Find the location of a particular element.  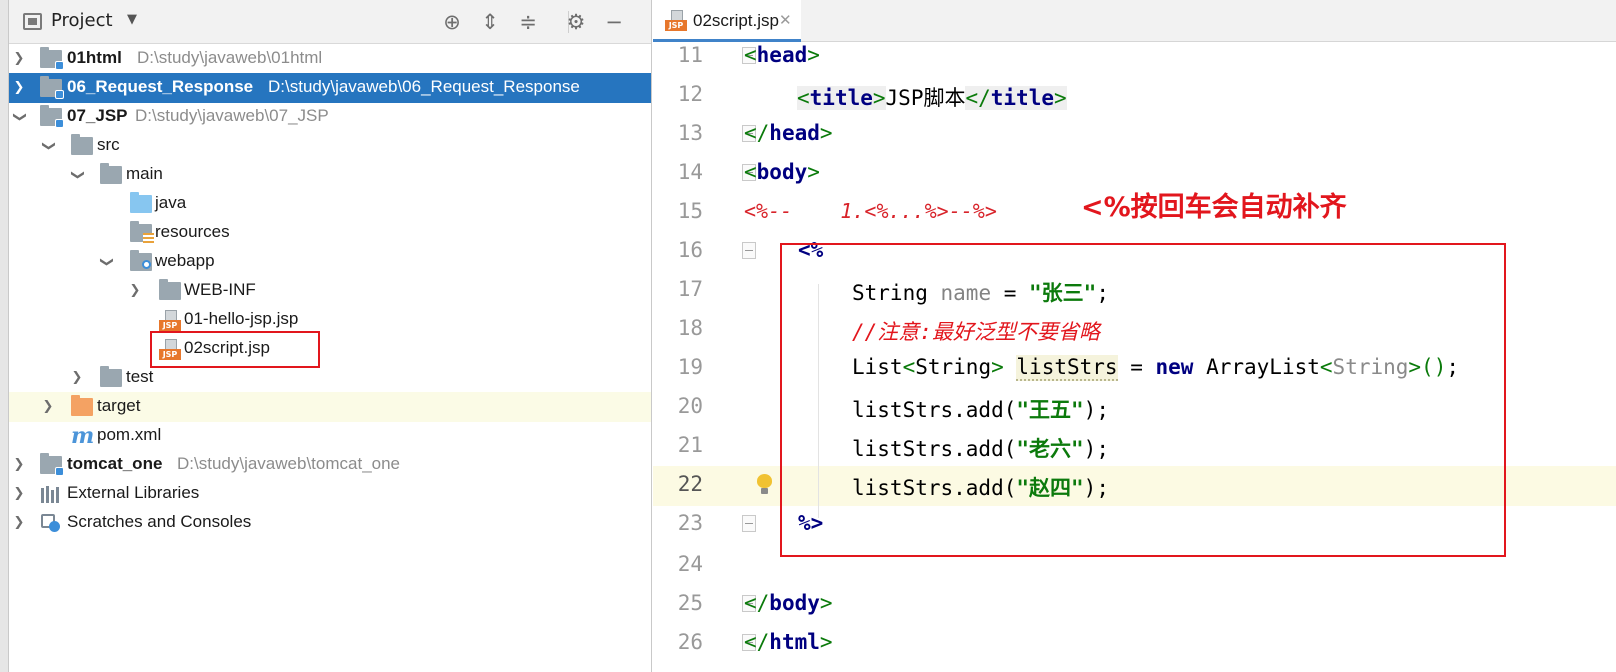

collapse-all-icon: ≑ is located at coordinates (528, 22).